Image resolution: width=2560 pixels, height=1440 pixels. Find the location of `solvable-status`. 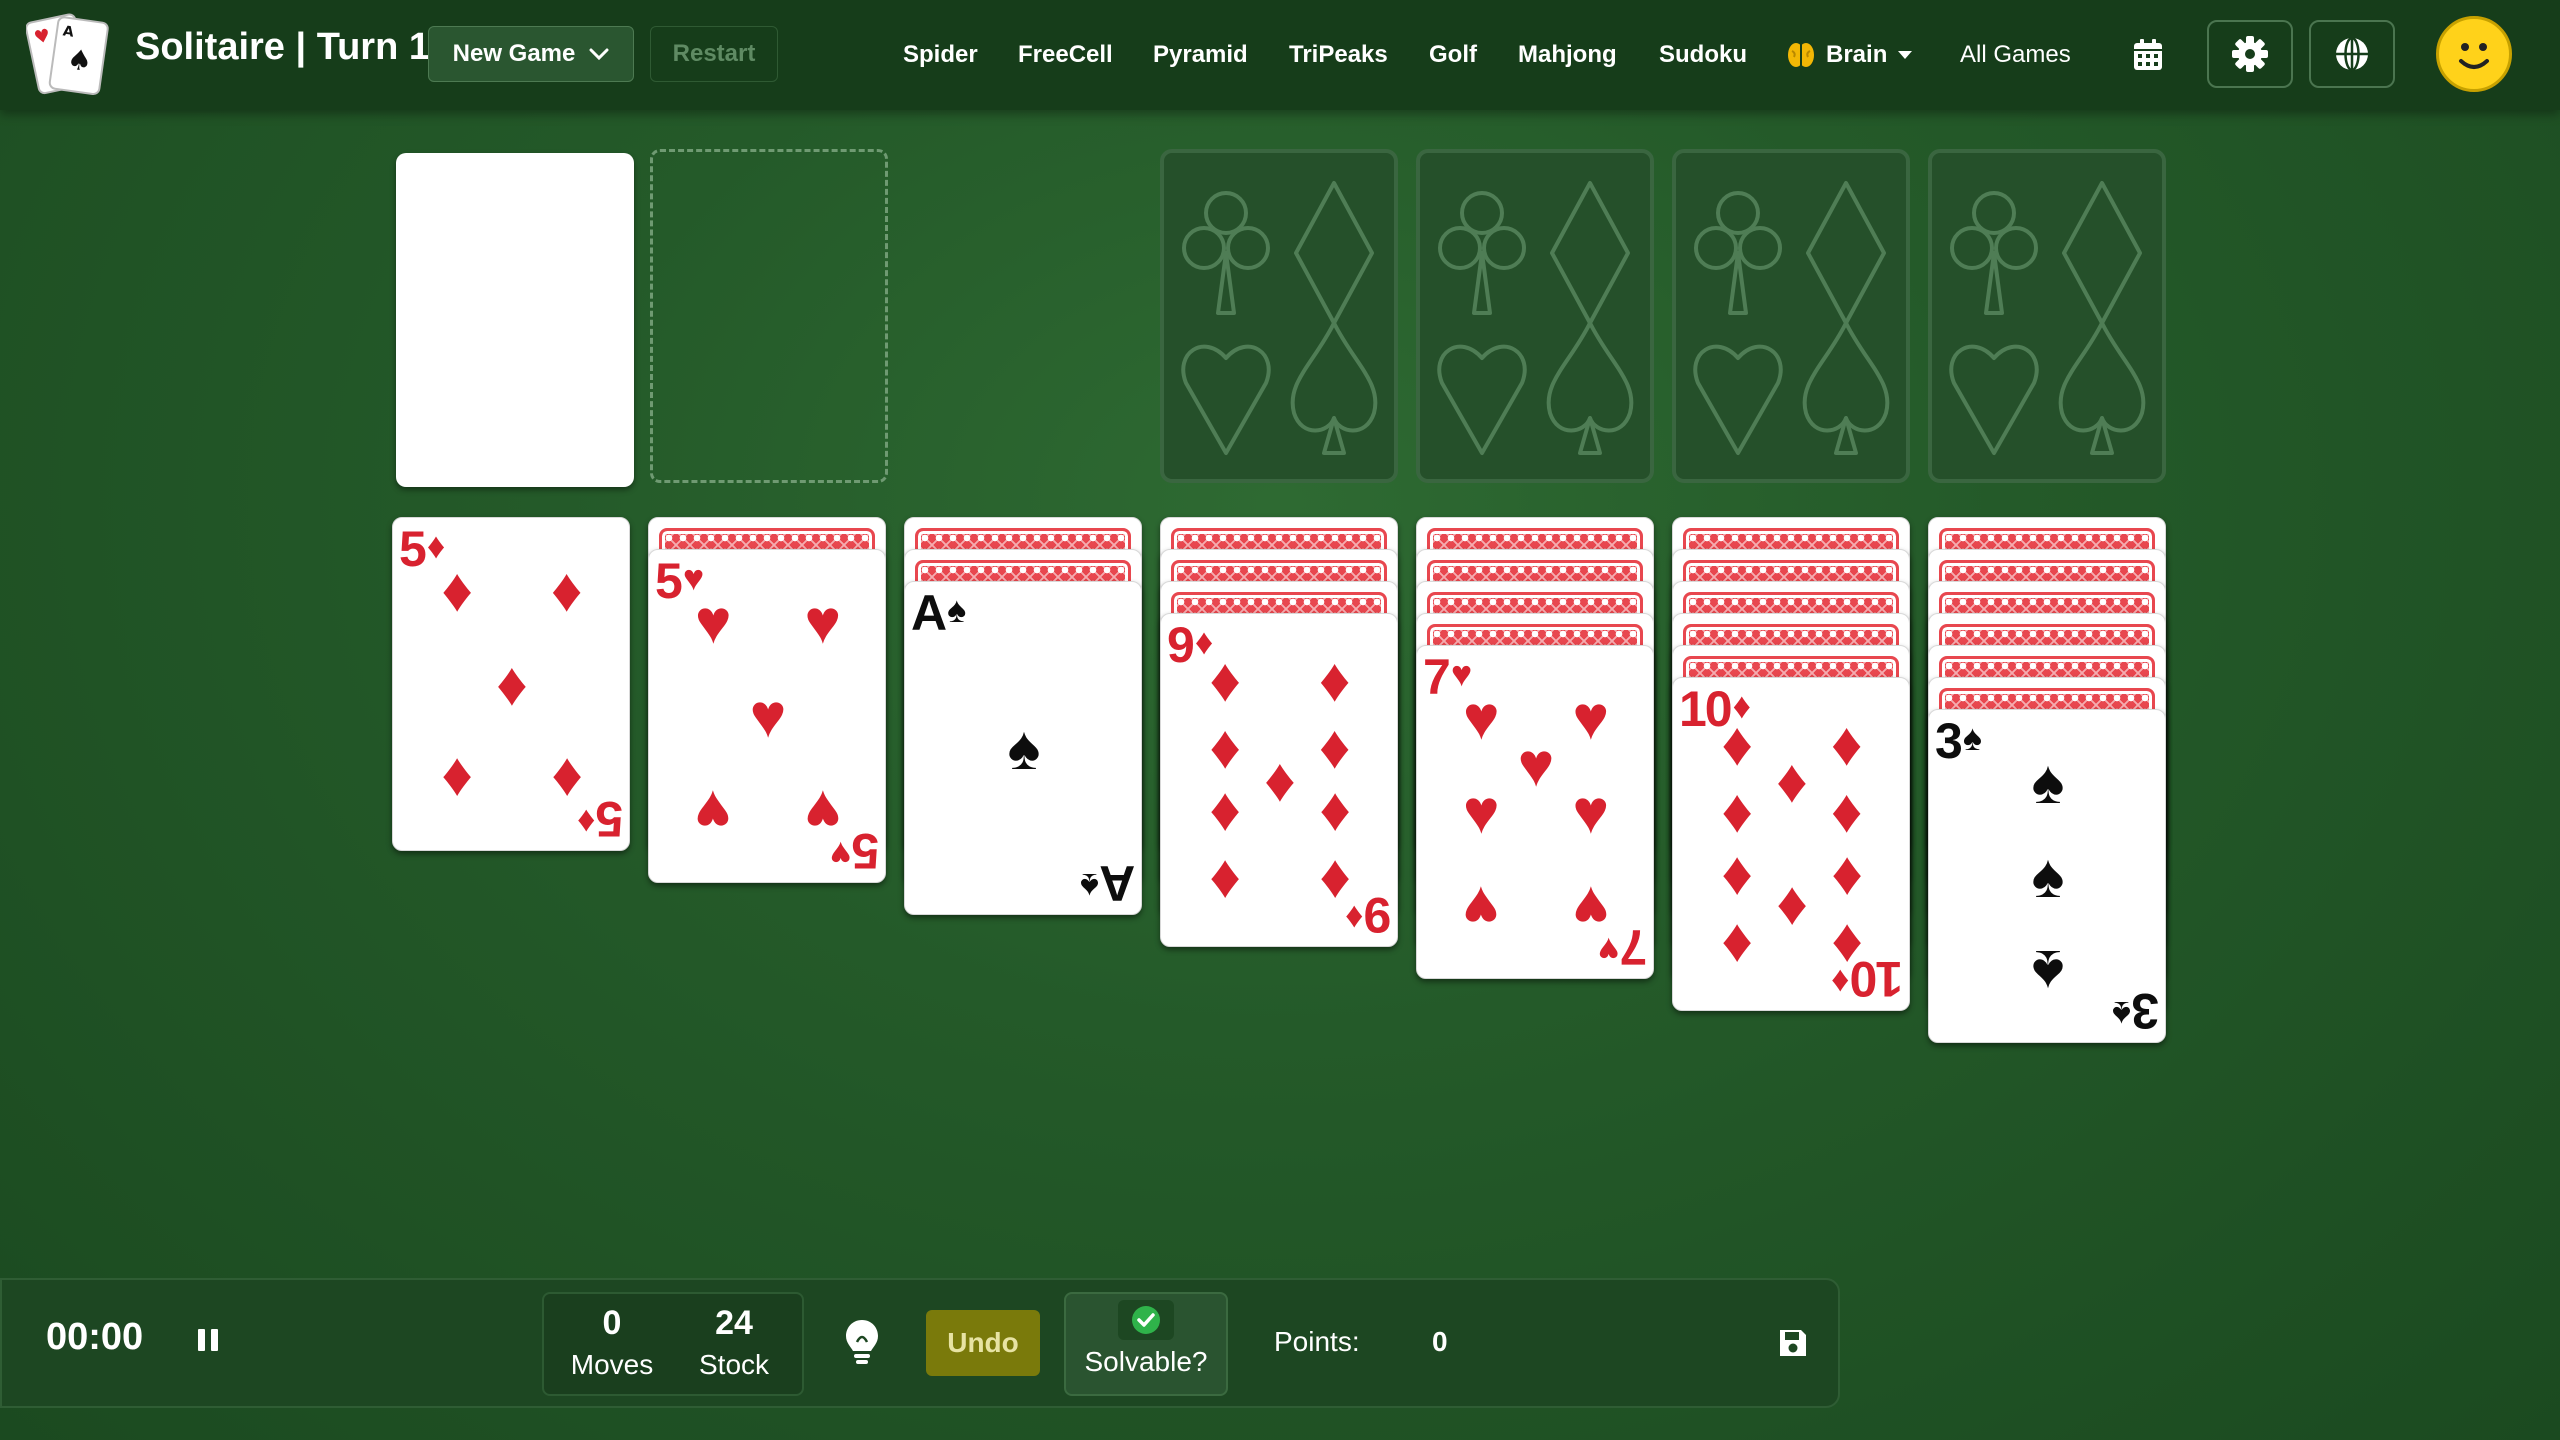

solvable-status is located at coordinates (1146, 1320).